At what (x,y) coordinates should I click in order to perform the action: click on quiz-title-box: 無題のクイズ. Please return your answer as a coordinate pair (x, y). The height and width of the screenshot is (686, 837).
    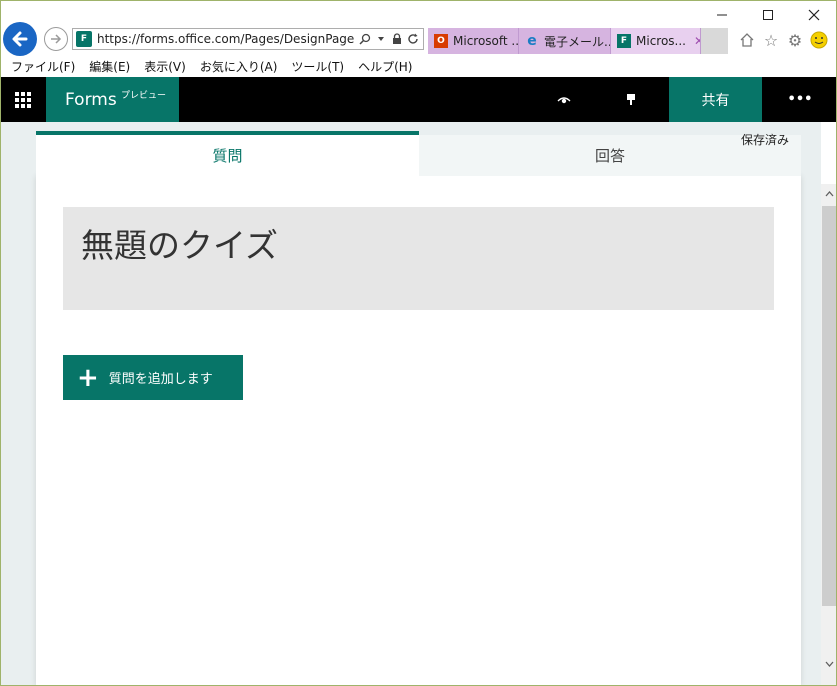
    Looking at the image, I should click on (418, 258).